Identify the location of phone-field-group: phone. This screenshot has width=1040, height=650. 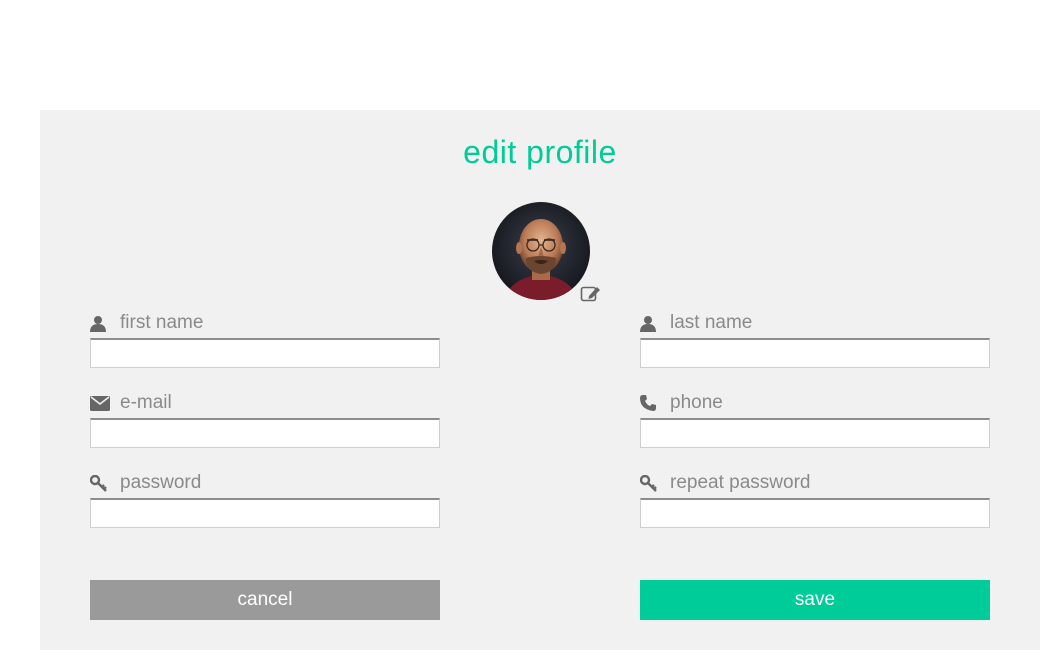
(815, 418).